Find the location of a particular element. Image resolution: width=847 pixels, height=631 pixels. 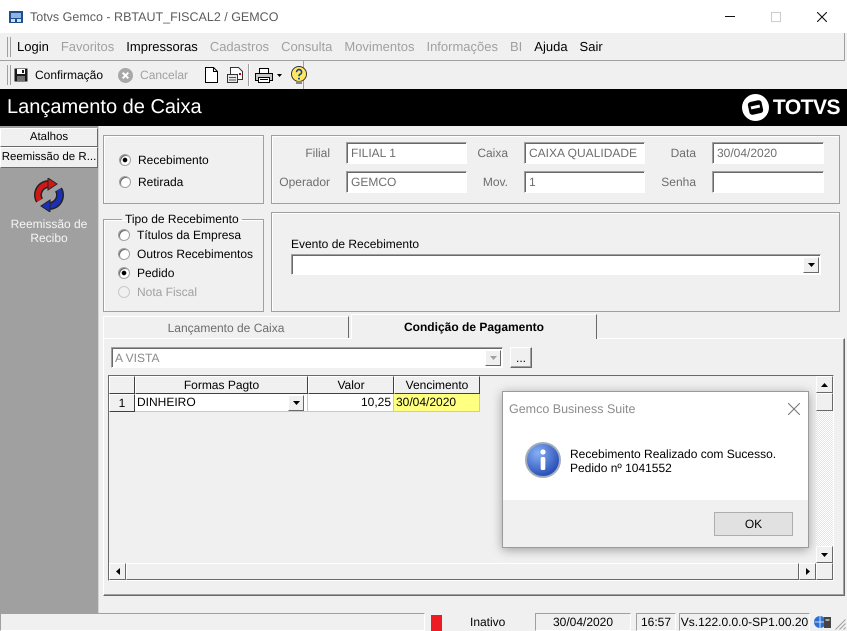

field-label: Mov. is located at coordinates (495, 182).